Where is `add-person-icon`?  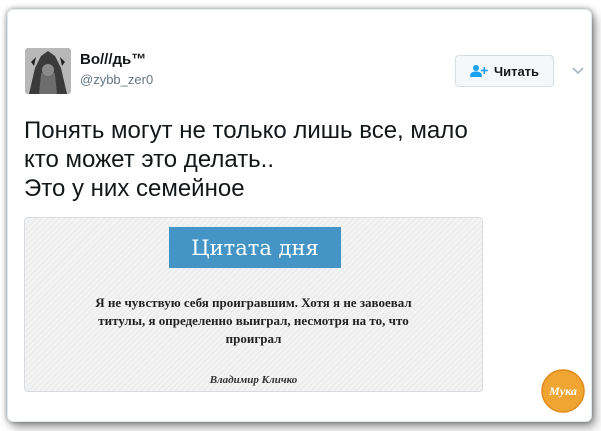 add-person-icon is located at coordinates (478, 71).